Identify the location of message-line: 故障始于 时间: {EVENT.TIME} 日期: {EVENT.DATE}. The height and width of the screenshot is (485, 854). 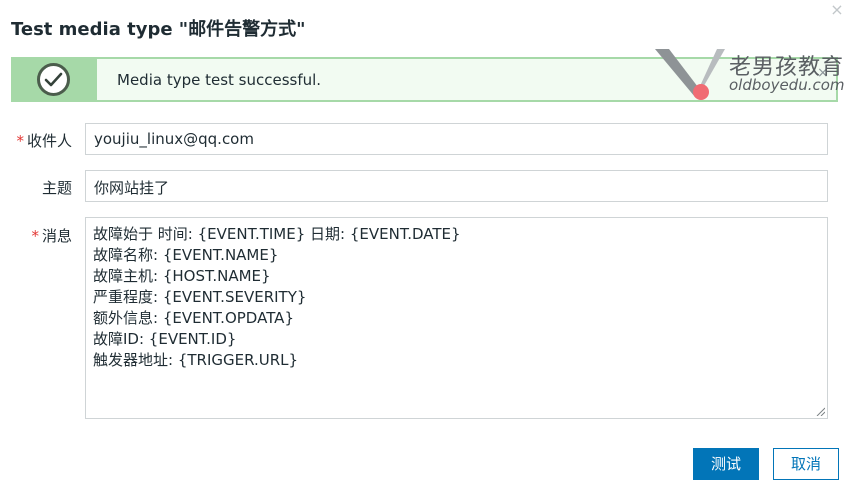
(277, 234).